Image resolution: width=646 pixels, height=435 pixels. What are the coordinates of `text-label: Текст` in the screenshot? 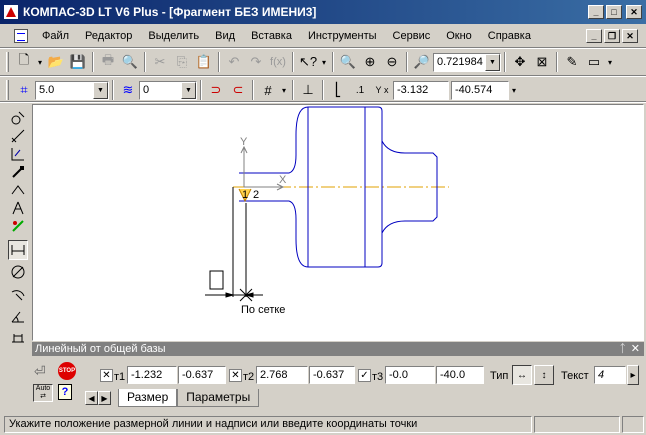 It's located at (575, 376).